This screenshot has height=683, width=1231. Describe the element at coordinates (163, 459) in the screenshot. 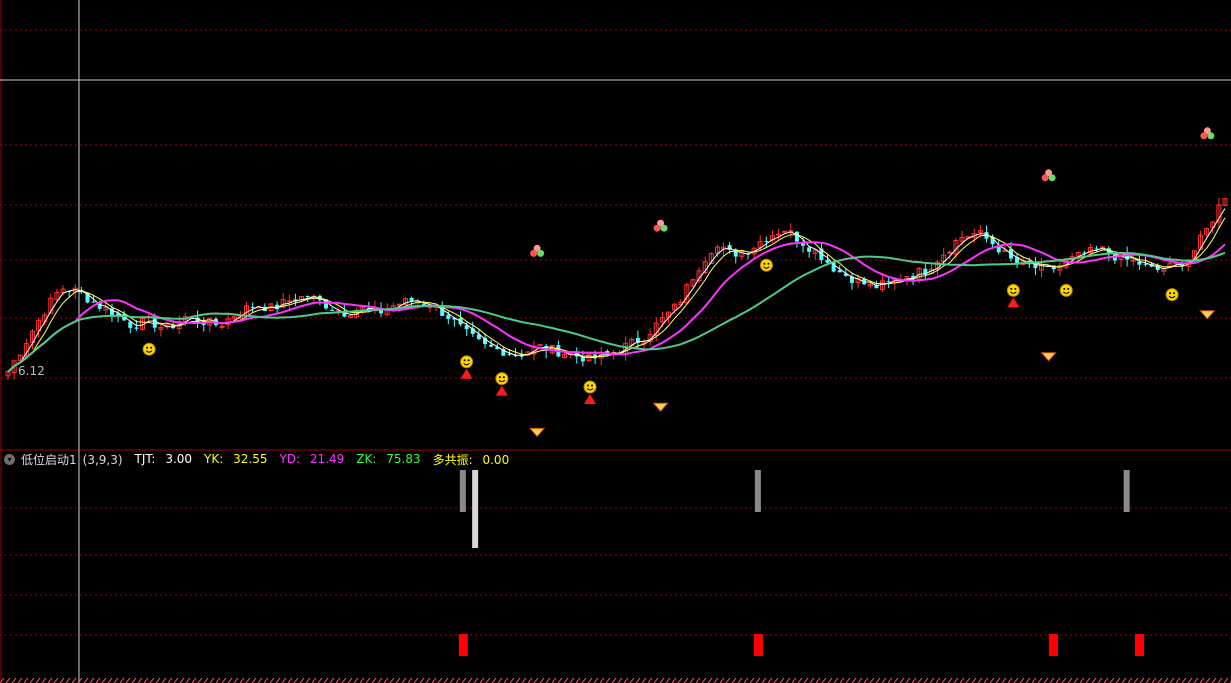

I see `indicator-item-tjt: TJT: 3.00` at that location.